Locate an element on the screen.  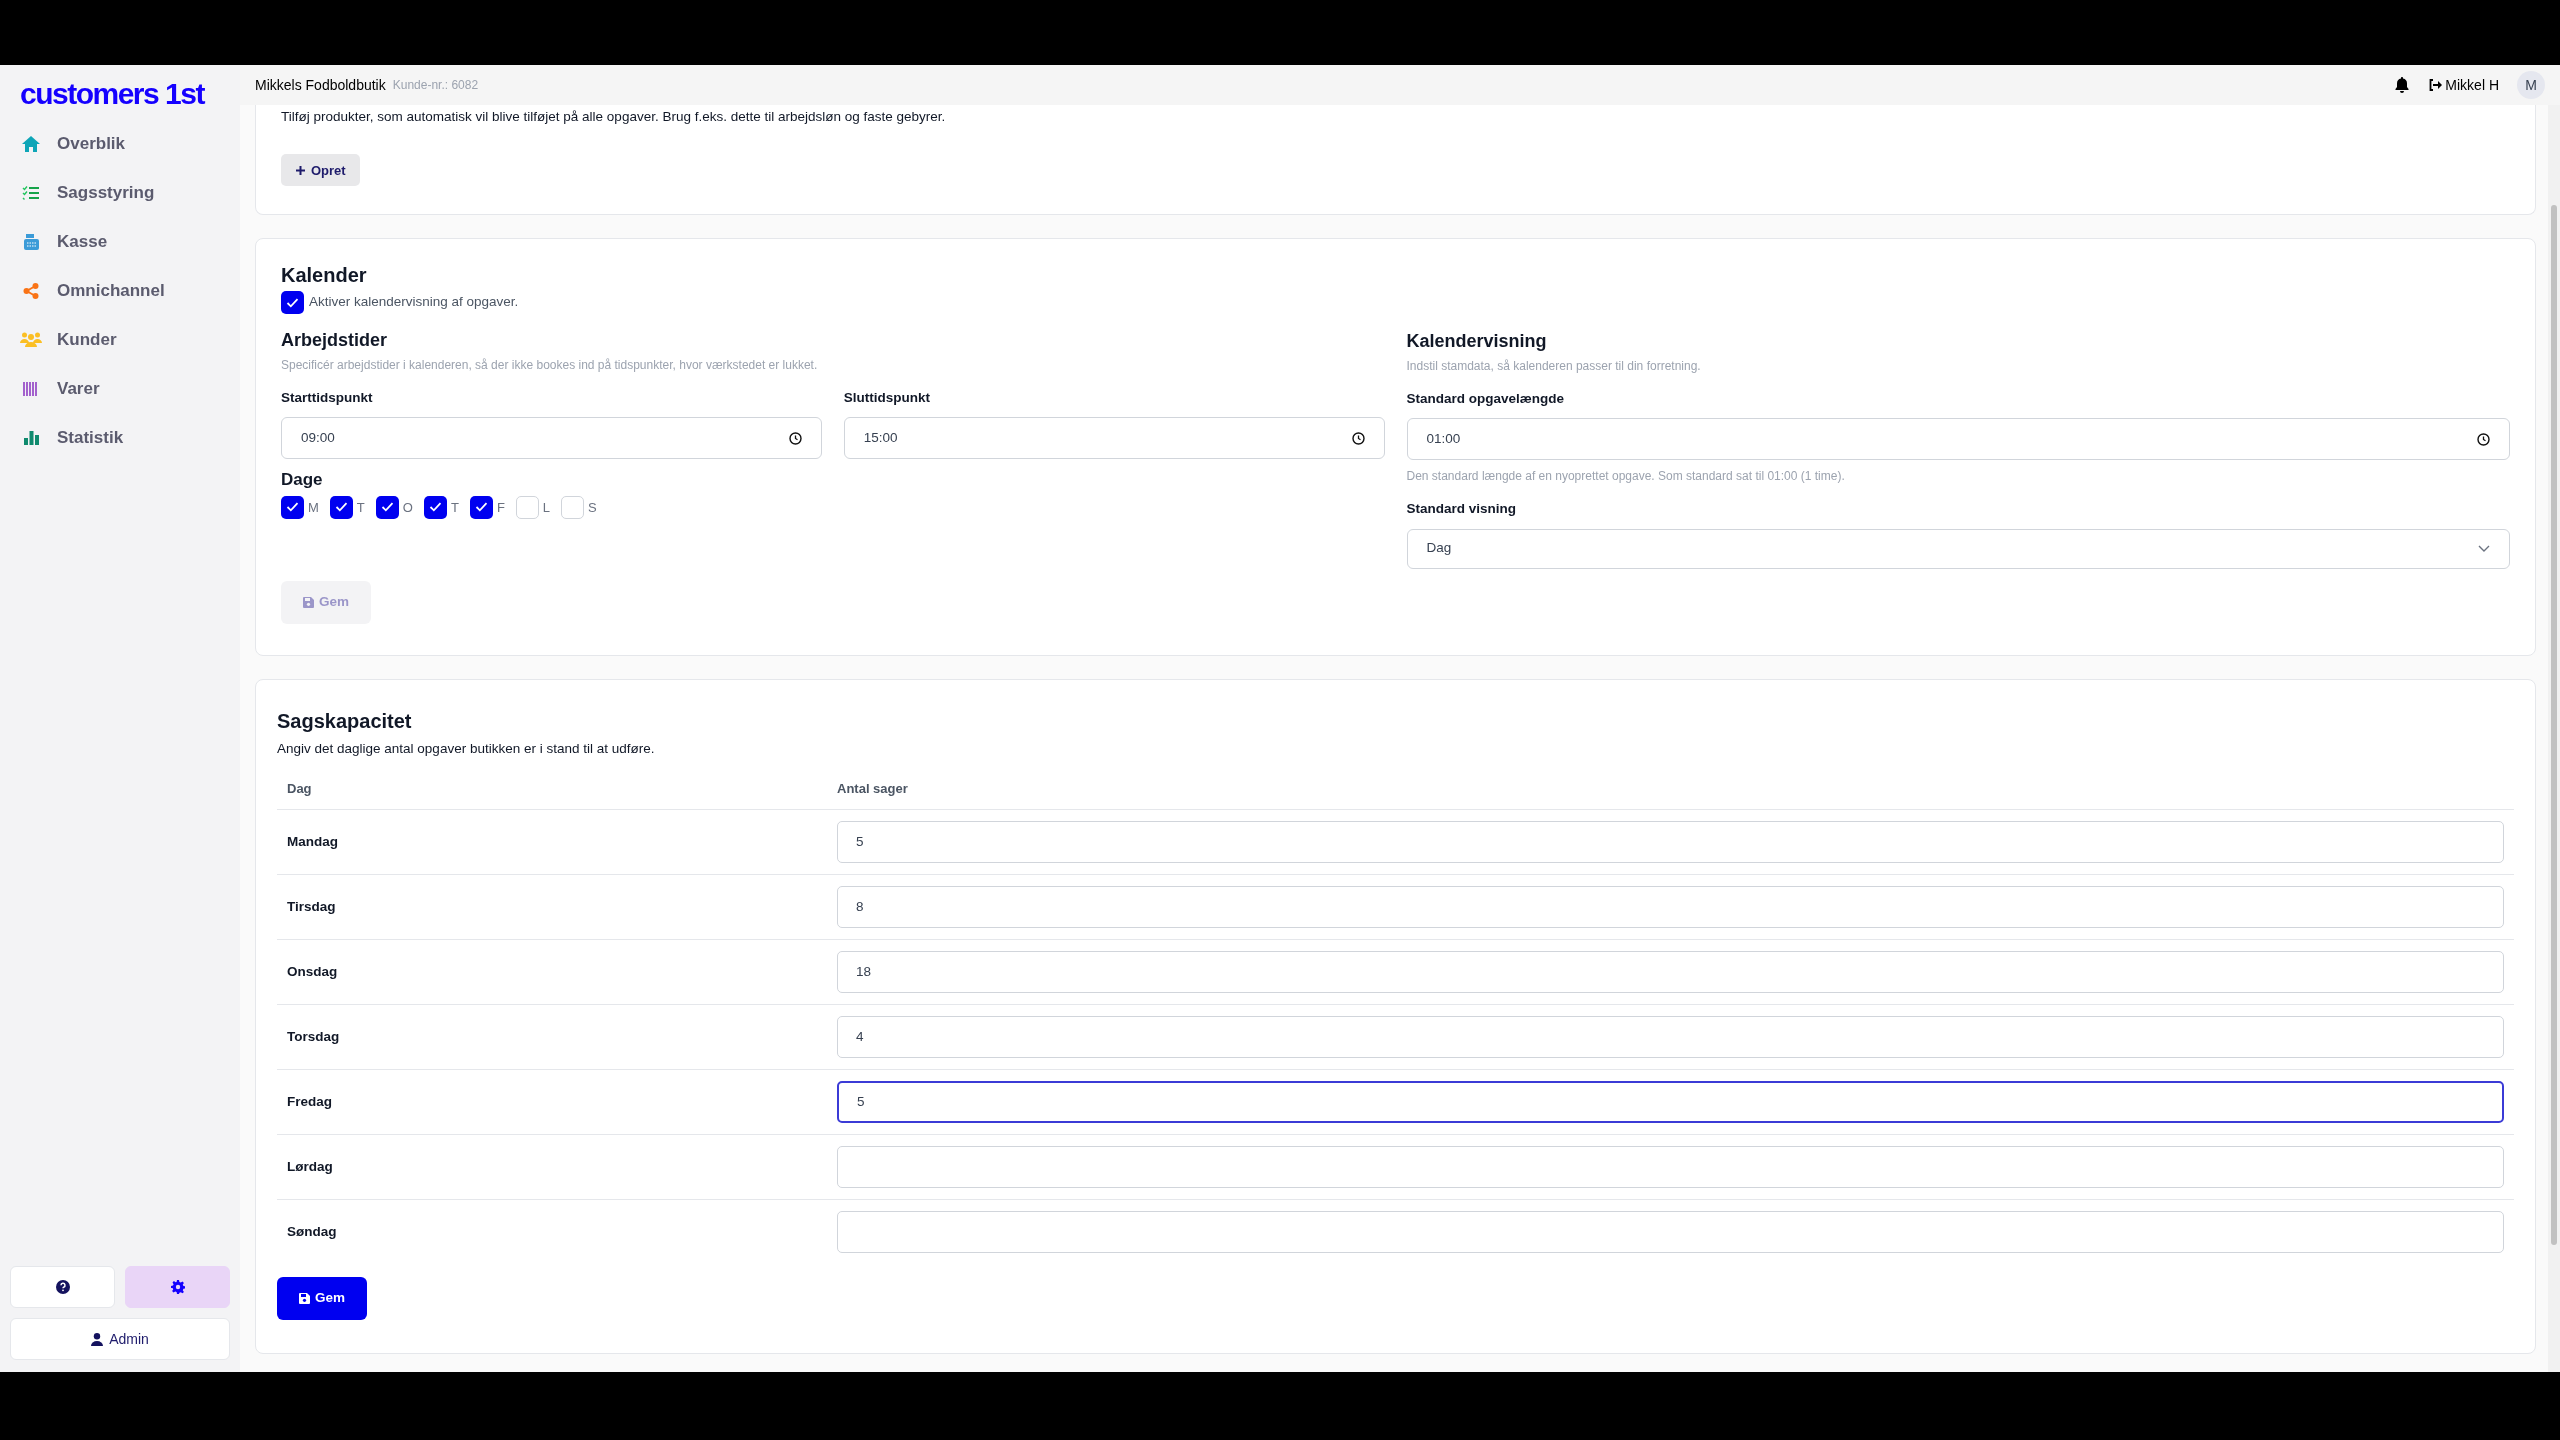
checkbox-label: Aktiver kalendervisning af opgaver. is located at coordinates (414, 302).